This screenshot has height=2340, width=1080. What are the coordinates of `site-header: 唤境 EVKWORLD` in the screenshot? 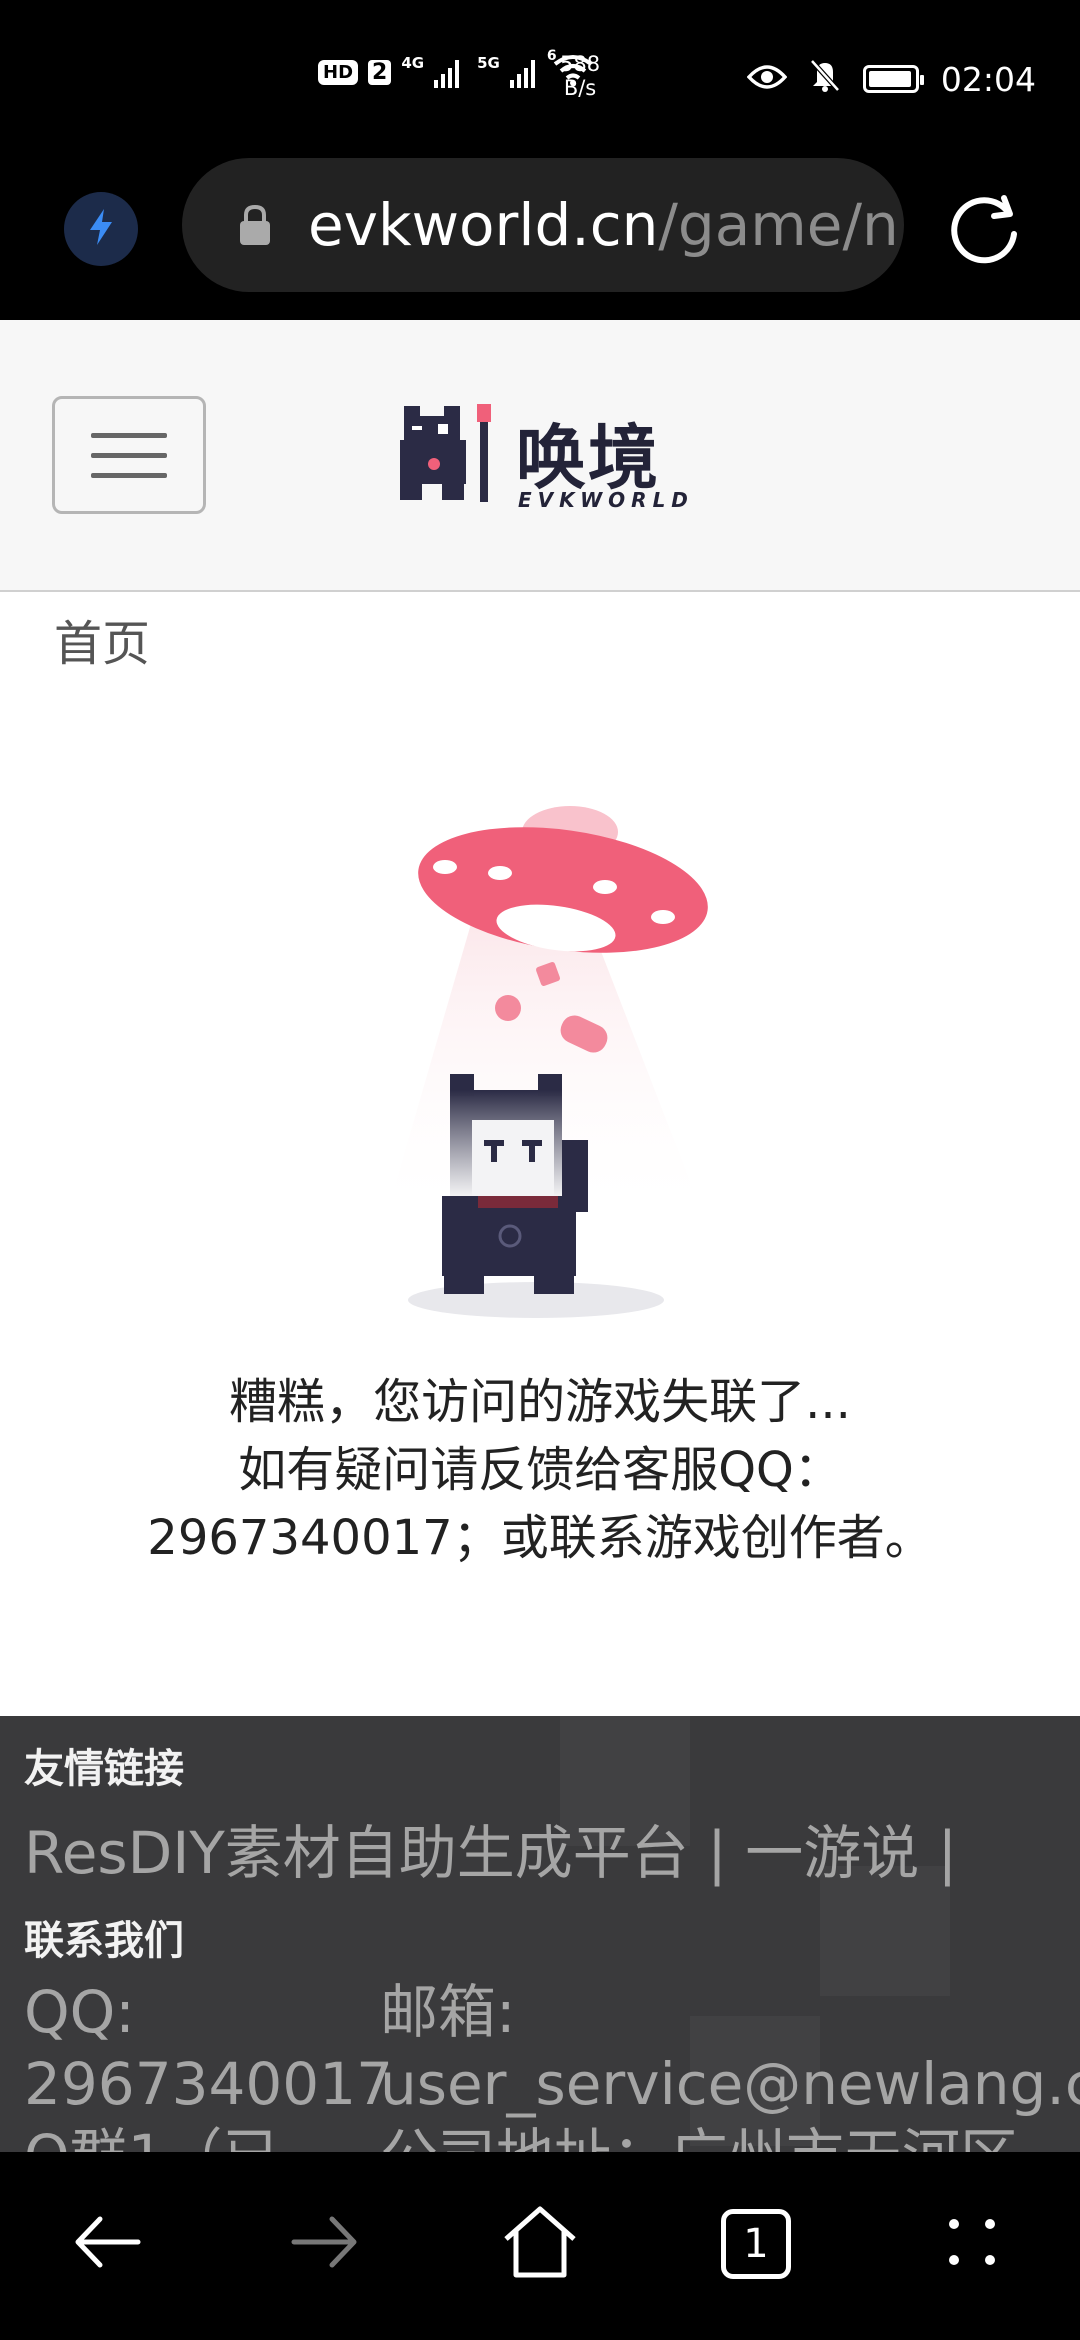 It's located at (540, 456).